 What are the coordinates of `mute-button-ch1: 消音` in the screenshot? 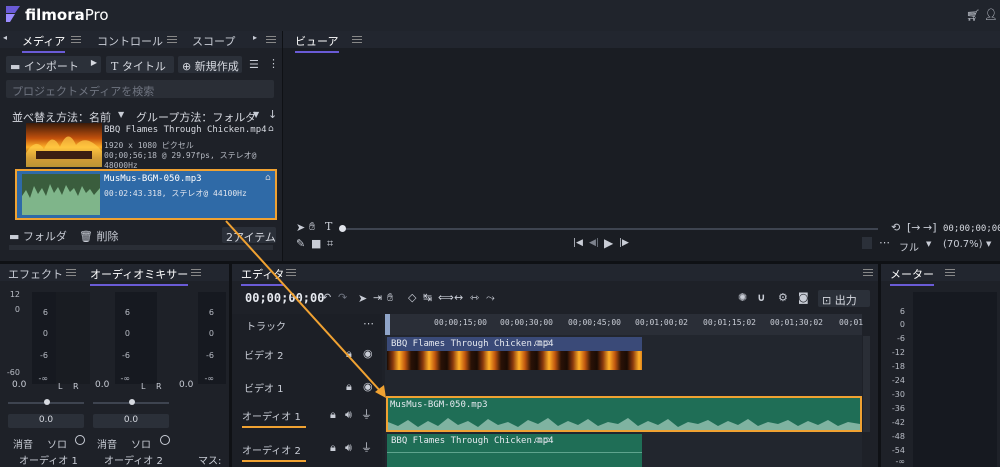 It's located at (23, 443).